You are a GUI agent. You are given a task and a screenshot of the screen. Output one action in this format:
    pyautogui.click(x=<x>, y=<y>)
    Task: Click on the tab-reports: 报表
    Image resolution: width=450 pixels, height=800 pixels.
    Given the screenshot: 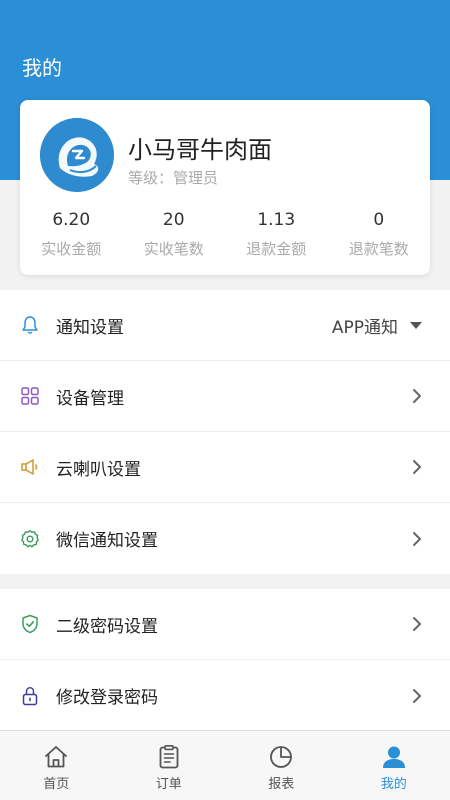 What is the action you would take?
    pyautogui.click(x=281, y=765)
    